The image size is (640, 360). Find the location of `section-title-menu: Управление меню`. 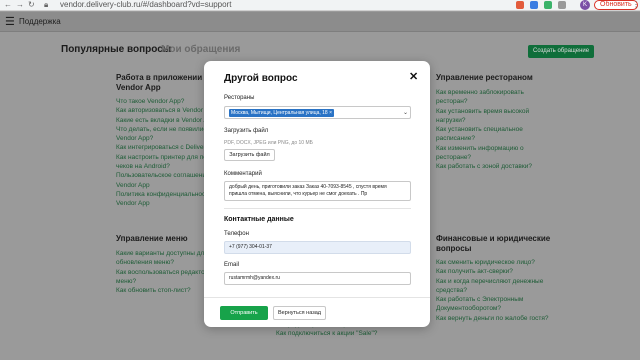

section-title-menu: Управление меню is located at coordinates (152, 238).